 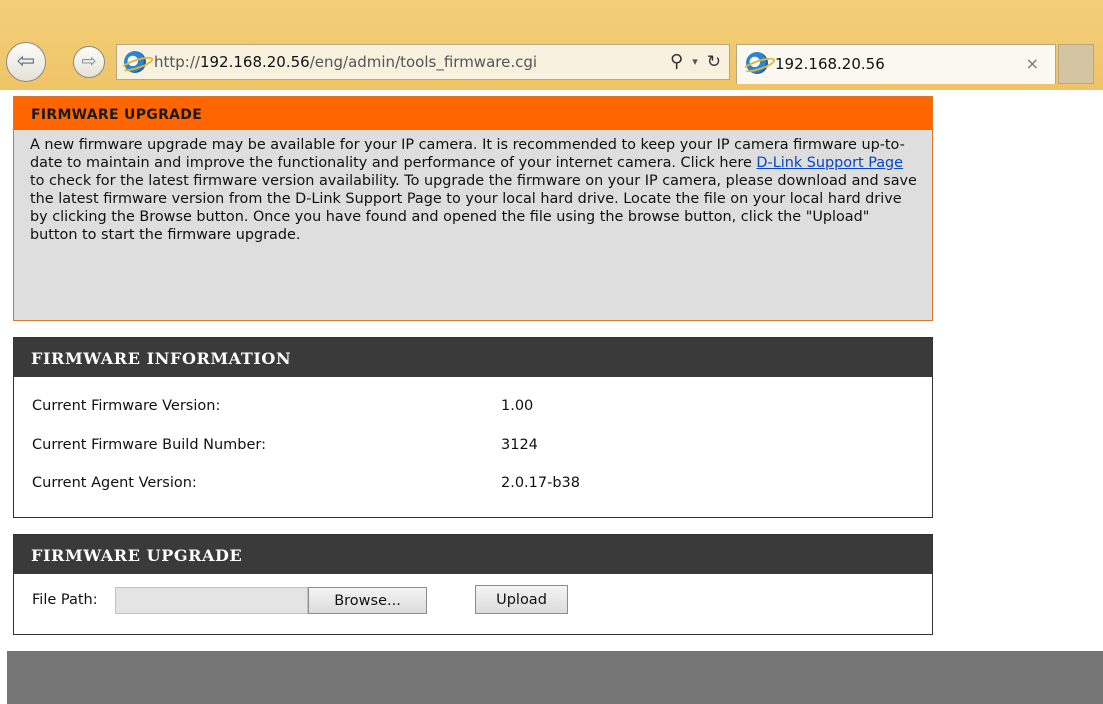 What do you see at coordinates (126, 406) in the screenshot?
I see `firmware-version-label: Current Firmware Version:` at bounding box center [126, 406].